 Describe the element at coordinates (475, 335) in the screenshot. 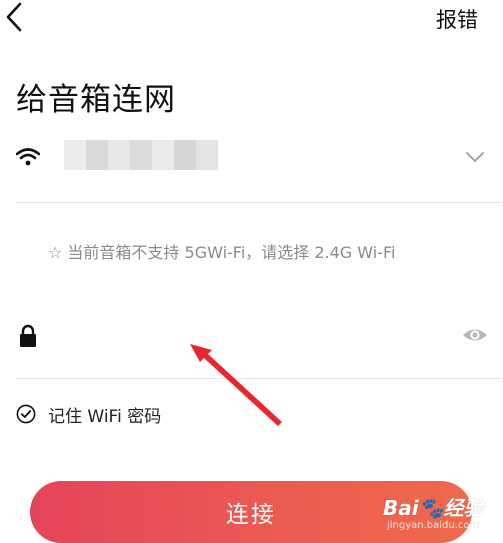

I see `eye-icon` at that location.